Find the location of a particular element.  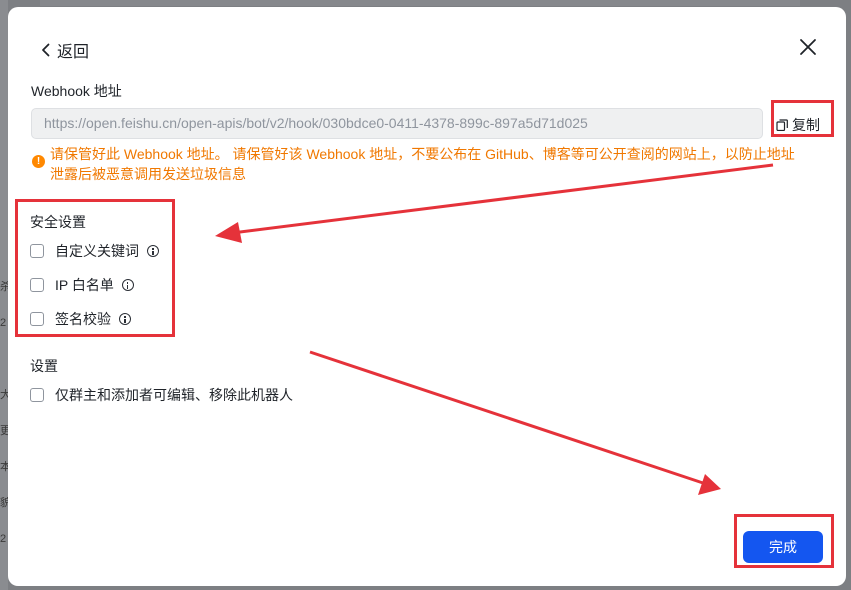

back-label: 返回 is located at coordinates (73, 52).